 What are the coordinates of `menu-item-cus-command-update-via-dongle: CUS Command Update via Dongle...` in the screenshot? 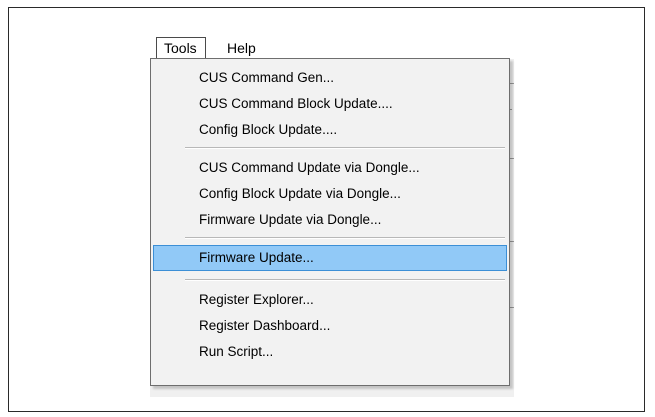 It's located at (330, 168).